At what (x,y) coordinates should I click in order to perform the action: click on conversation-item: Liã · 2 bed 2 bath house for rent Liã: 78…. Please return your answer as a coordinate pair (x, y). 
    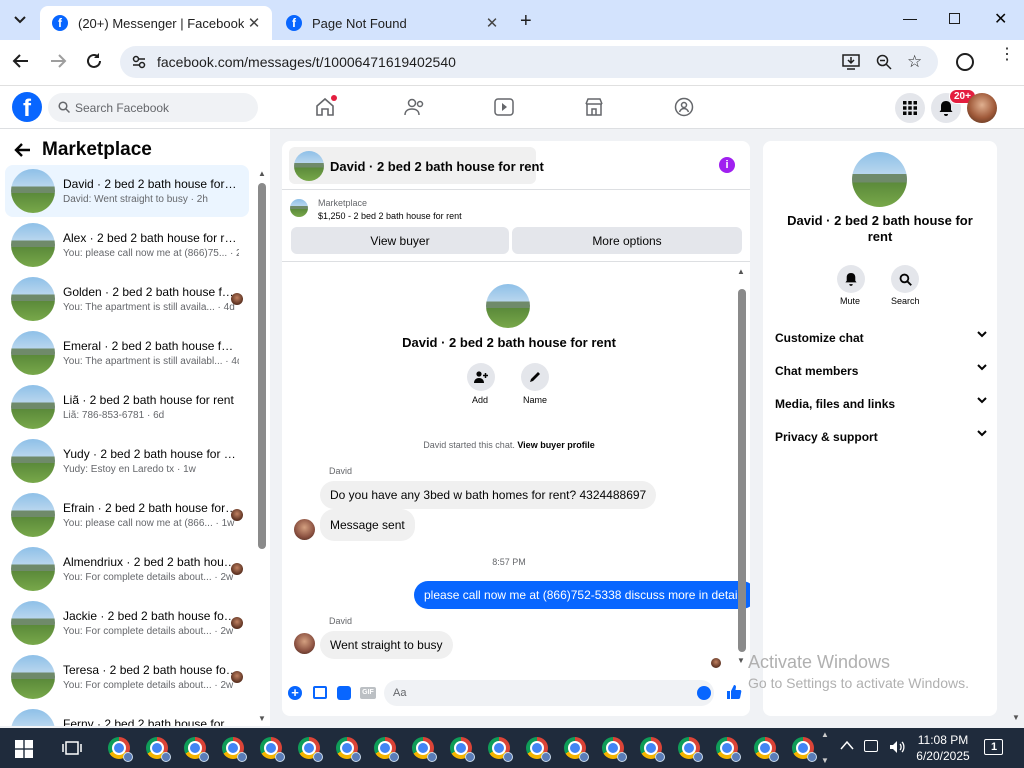
    Looking at the image, I should click on (127, 407).